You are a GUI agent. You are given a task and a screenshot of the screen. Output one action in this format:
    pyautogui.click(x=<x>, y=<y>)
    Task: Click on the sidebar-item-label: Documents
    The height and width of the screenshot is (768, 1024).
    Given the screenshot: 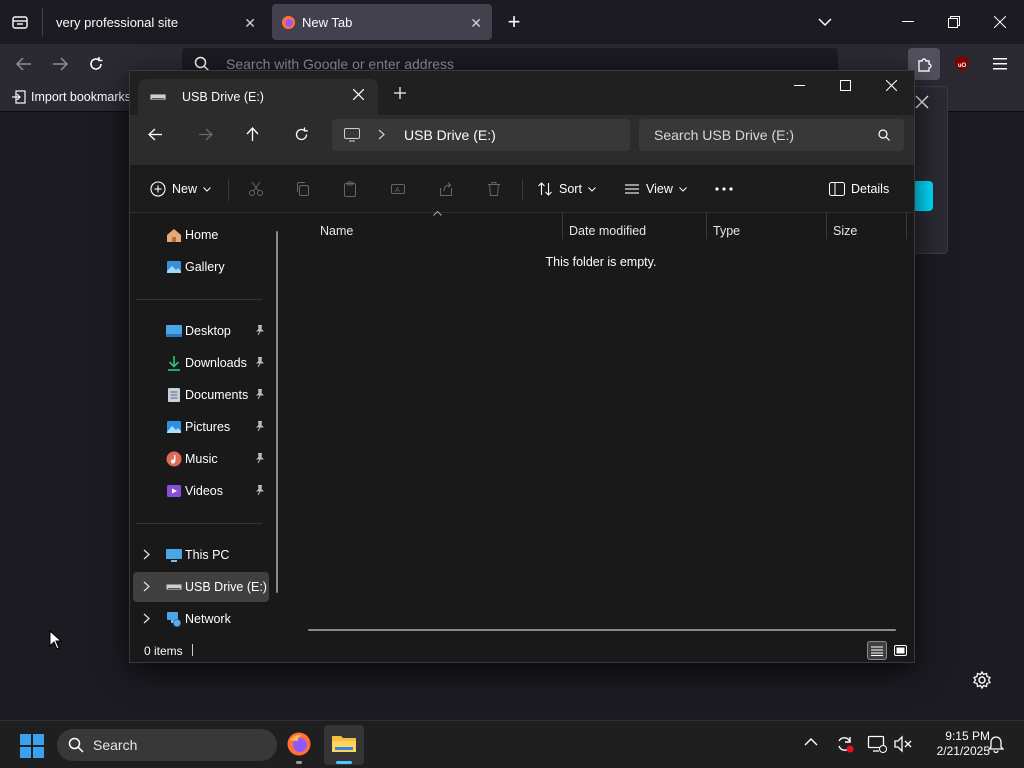 What is the action you would take?
    pyautogui.click(x=217, y=395)
    